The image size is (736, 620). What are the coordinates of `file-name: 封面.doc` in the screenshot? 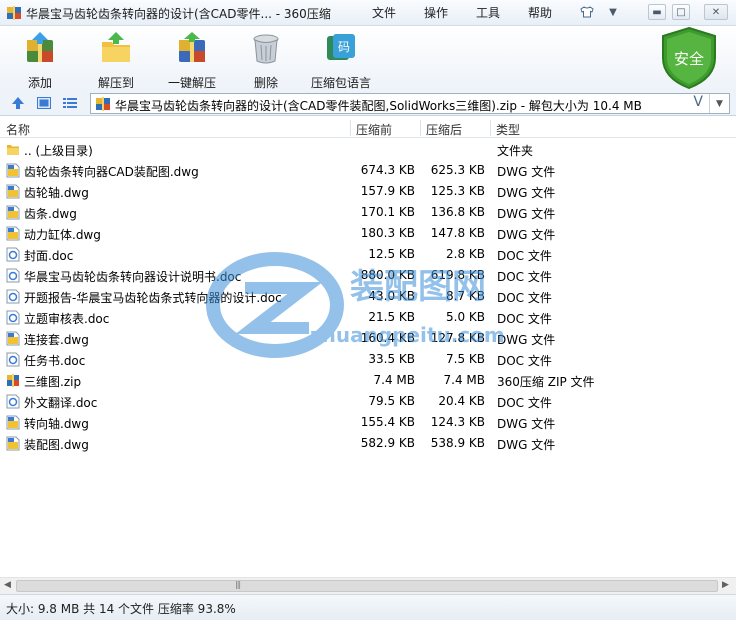 It's located at (49, 256).